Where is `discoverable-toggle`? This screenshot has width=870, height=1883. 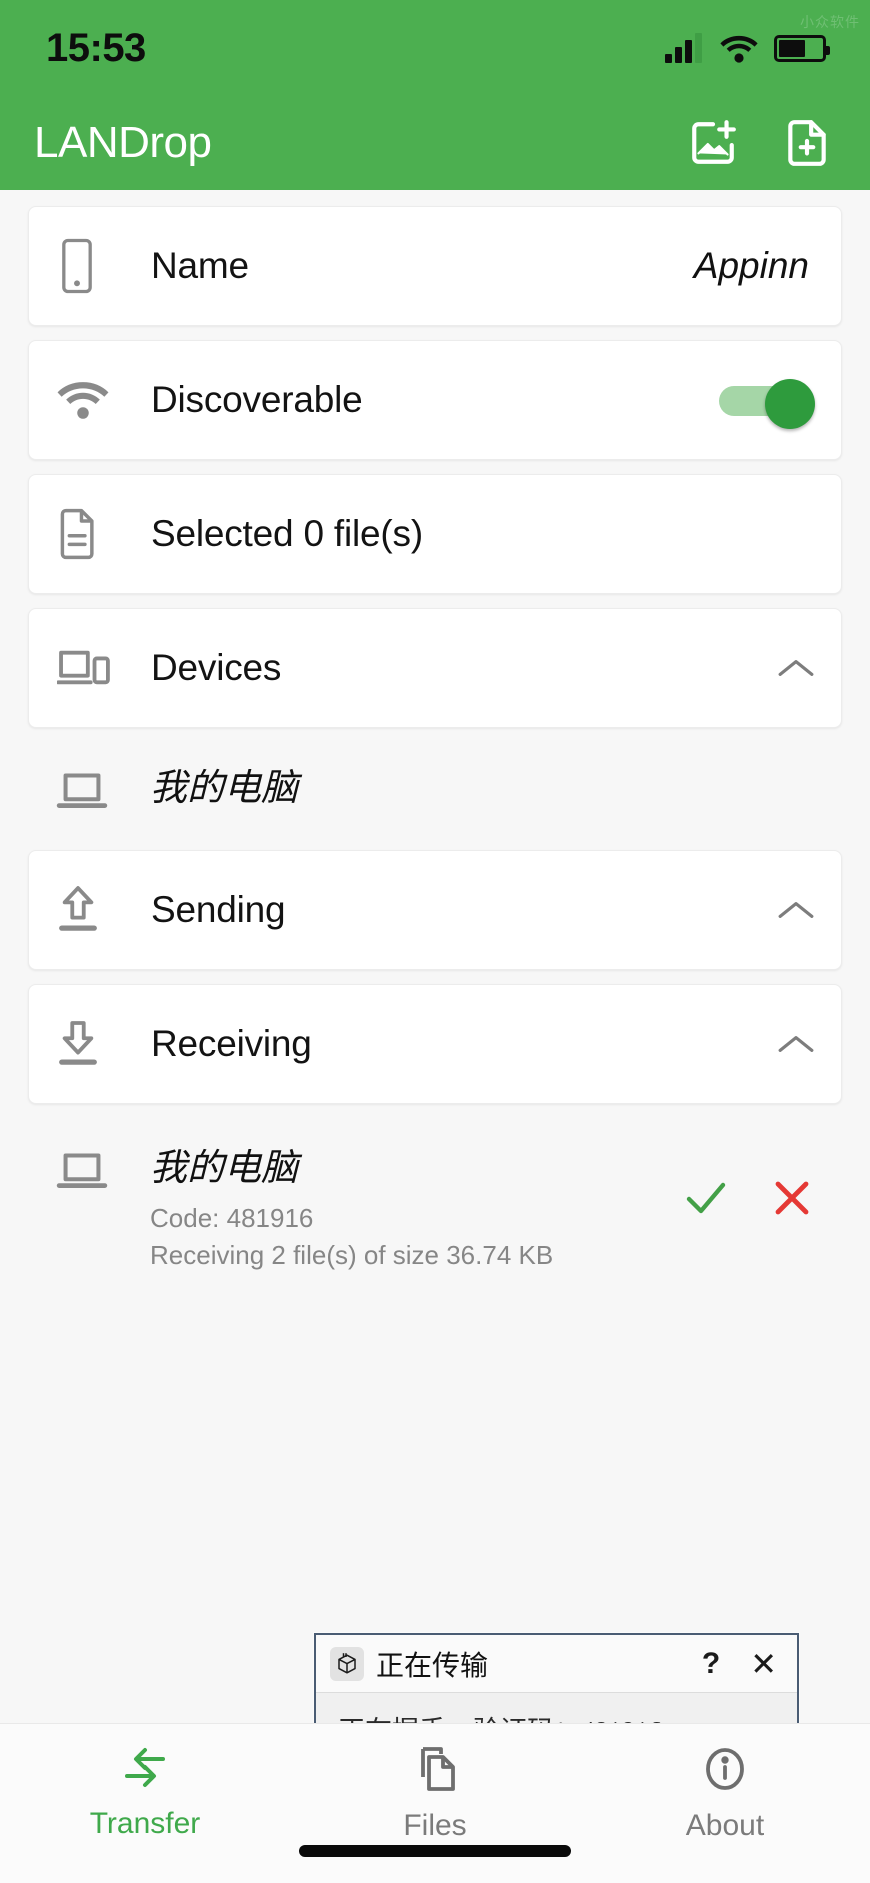 discoverable-toggle is located at coordinates (767, 404).